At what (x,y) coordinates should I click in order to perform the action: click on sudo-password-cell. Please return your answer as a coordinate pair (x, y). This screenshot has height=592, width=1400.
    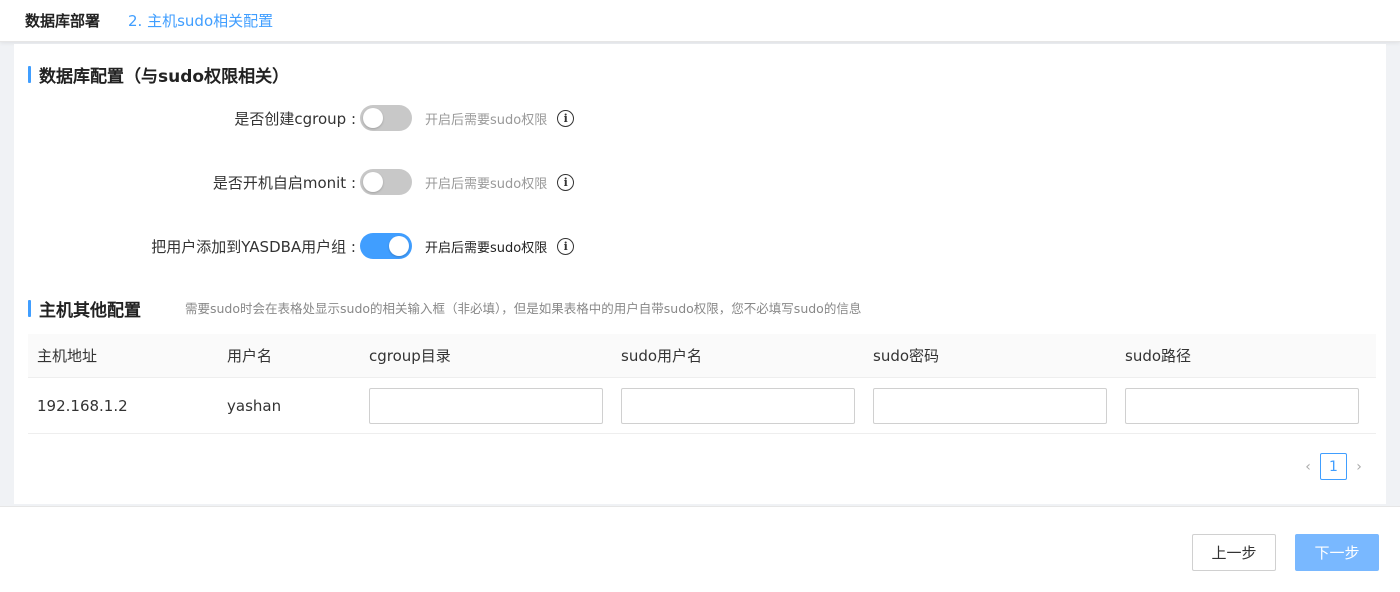
    Looking at the image, I should click on (990, 405).